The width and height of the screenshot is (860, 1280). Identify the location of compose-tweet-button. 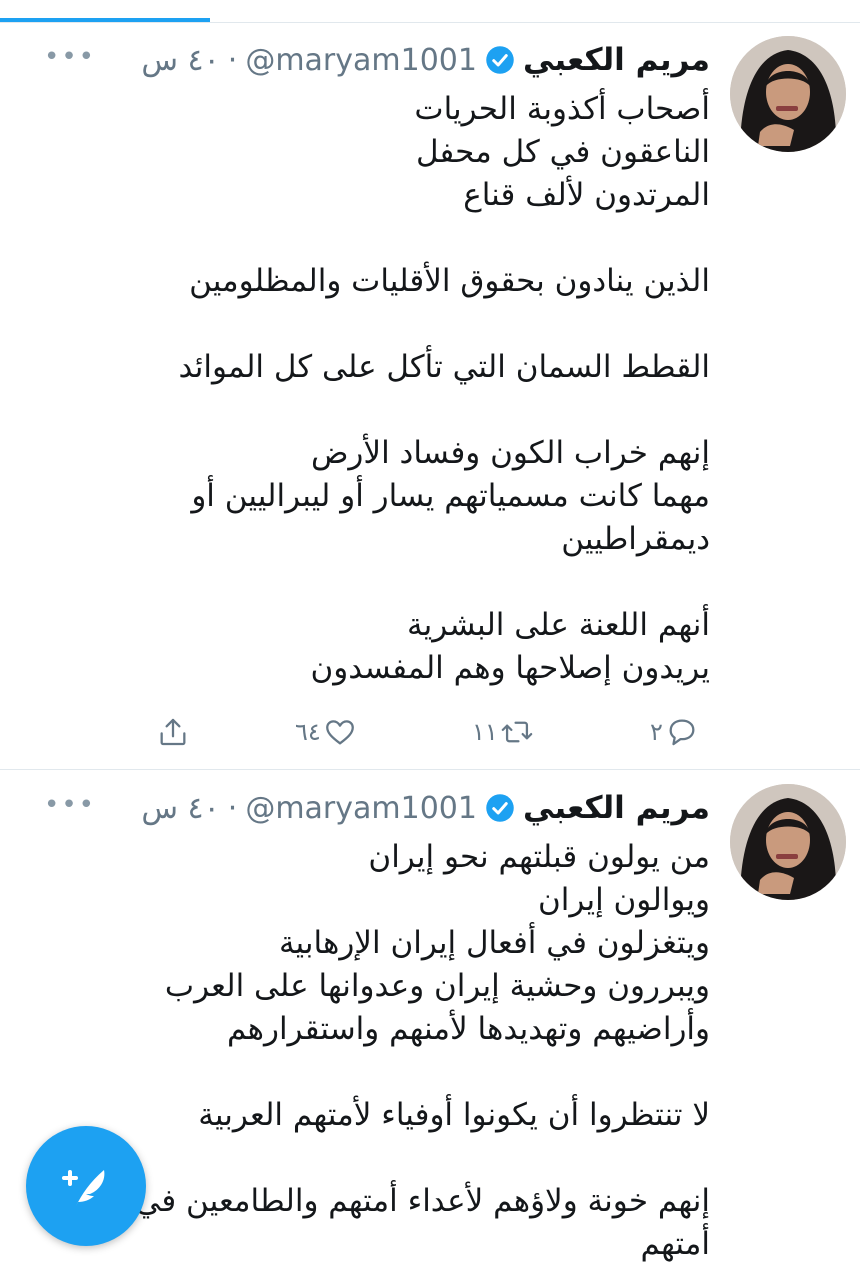
(86, 1186).